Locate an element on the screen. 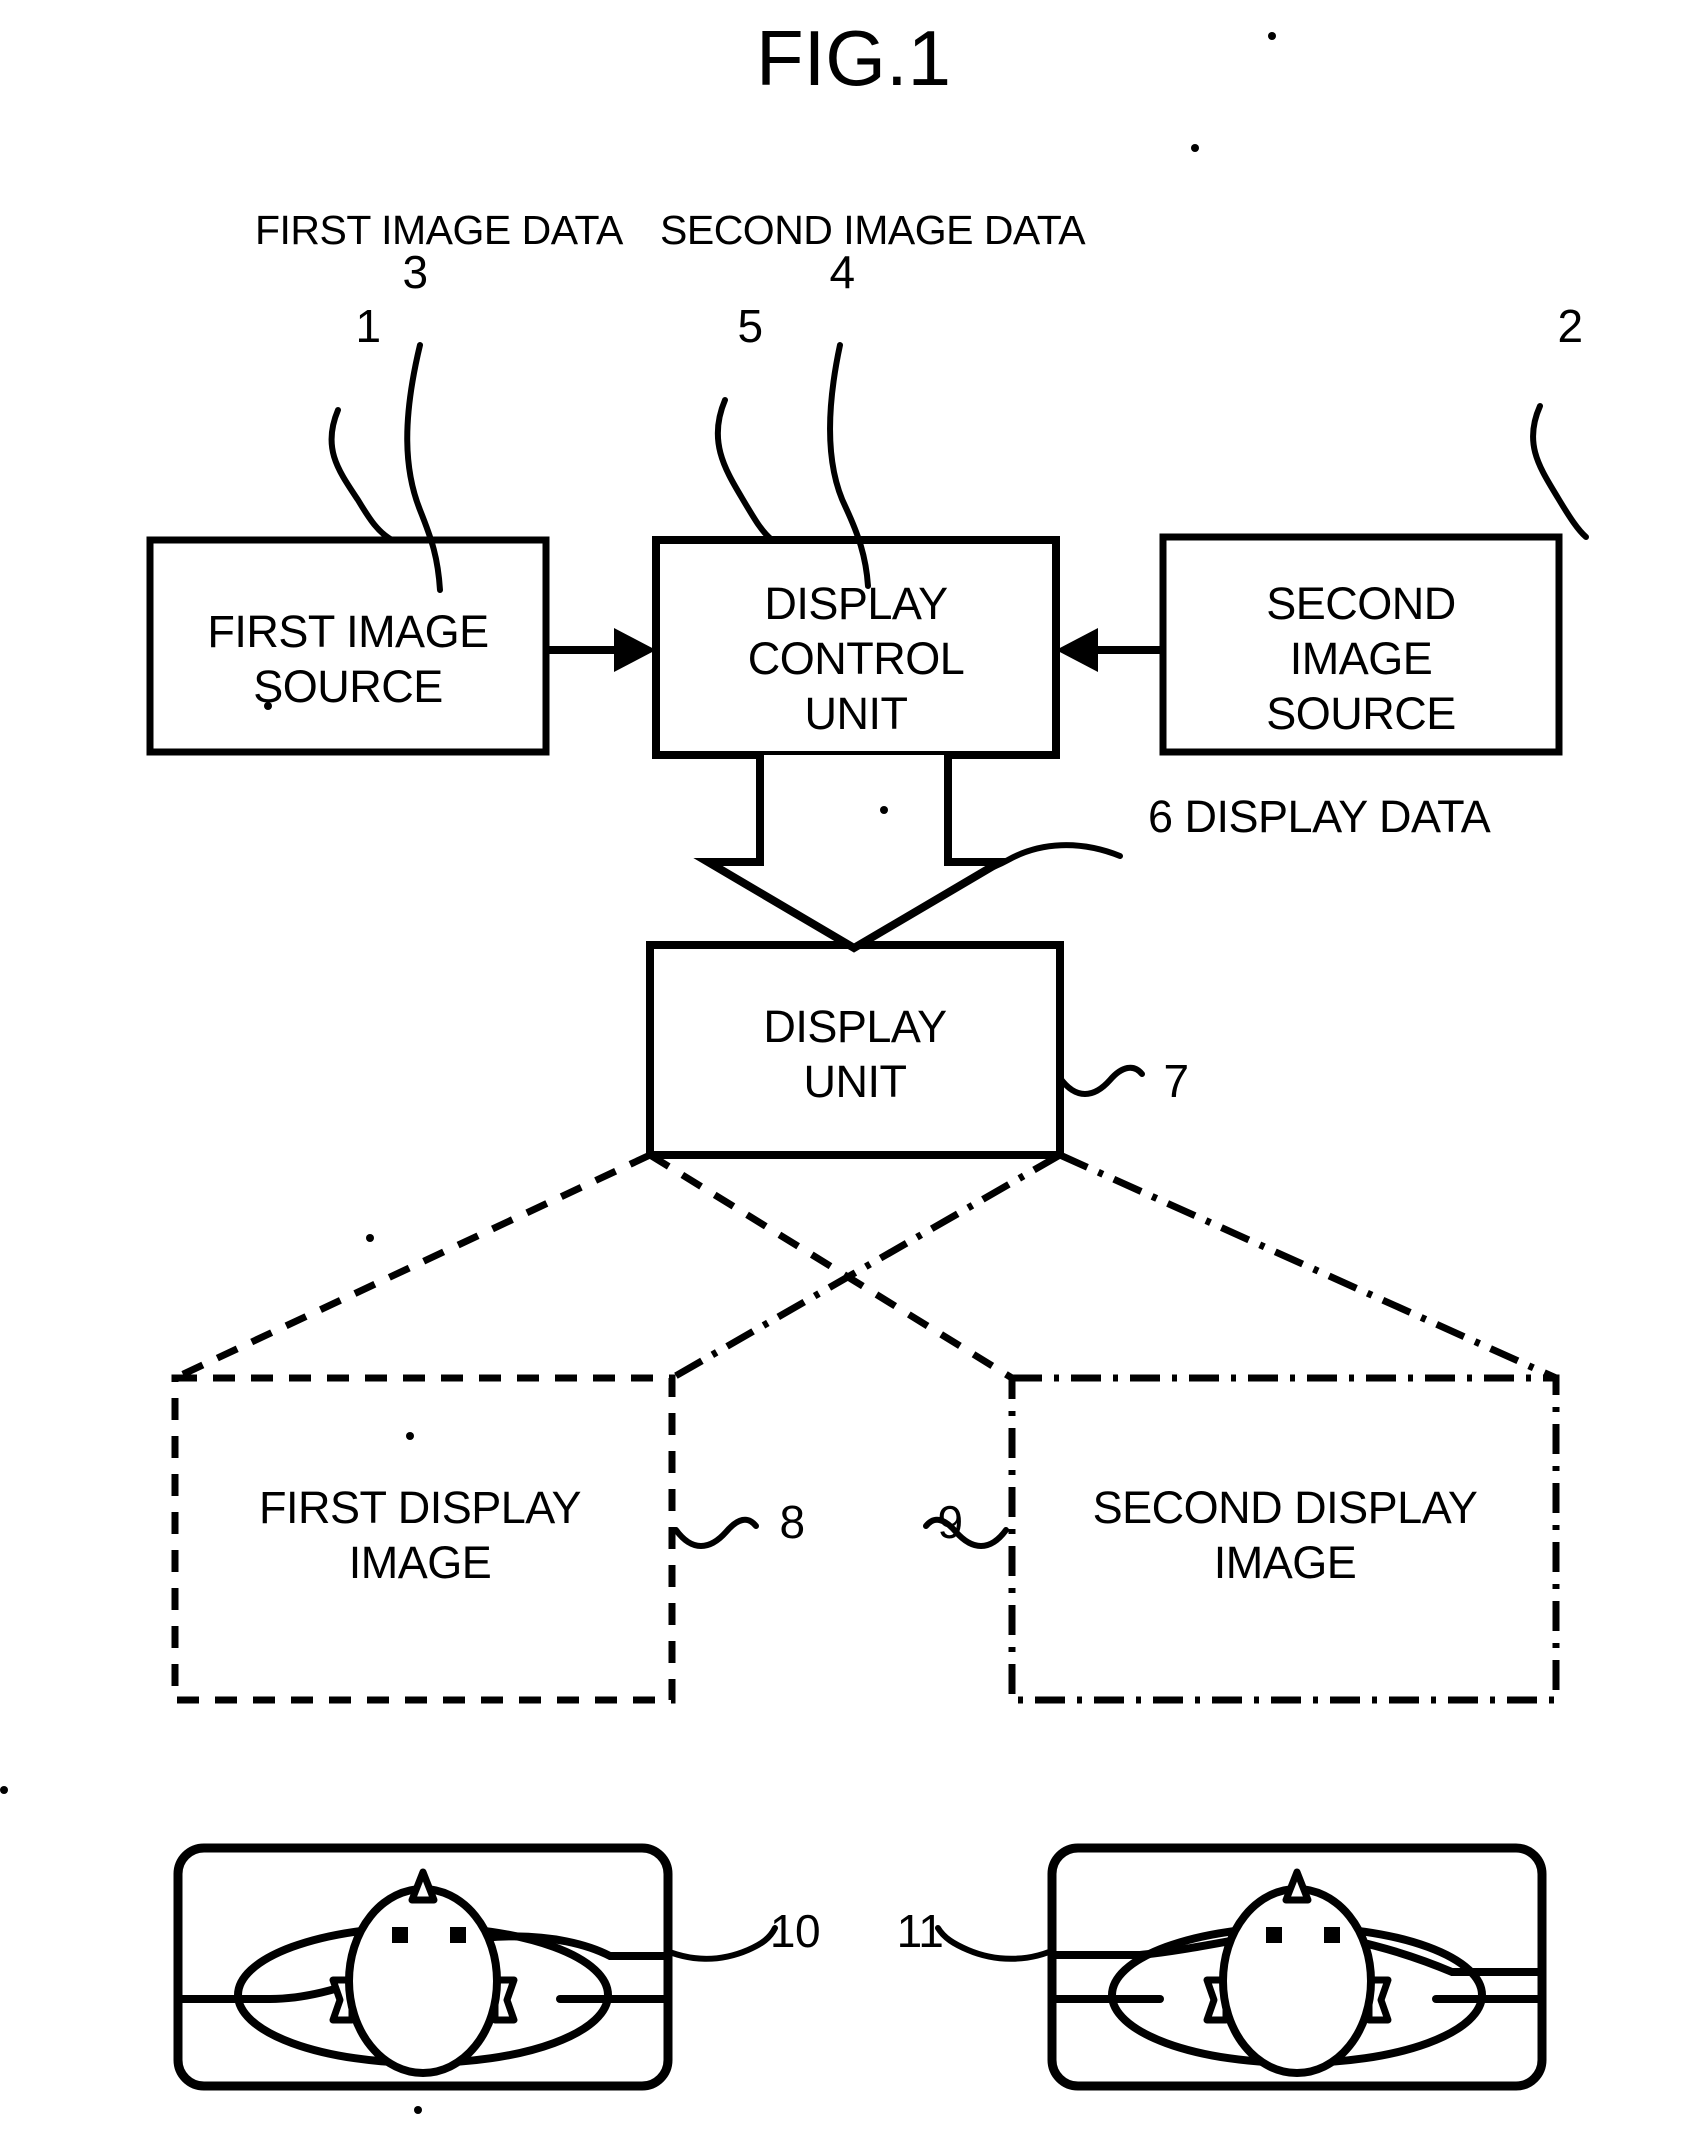 The width and height of the screenshot is (1707, 2134). reference-numeral-10: 10 is located at coordinates (795, 1931).